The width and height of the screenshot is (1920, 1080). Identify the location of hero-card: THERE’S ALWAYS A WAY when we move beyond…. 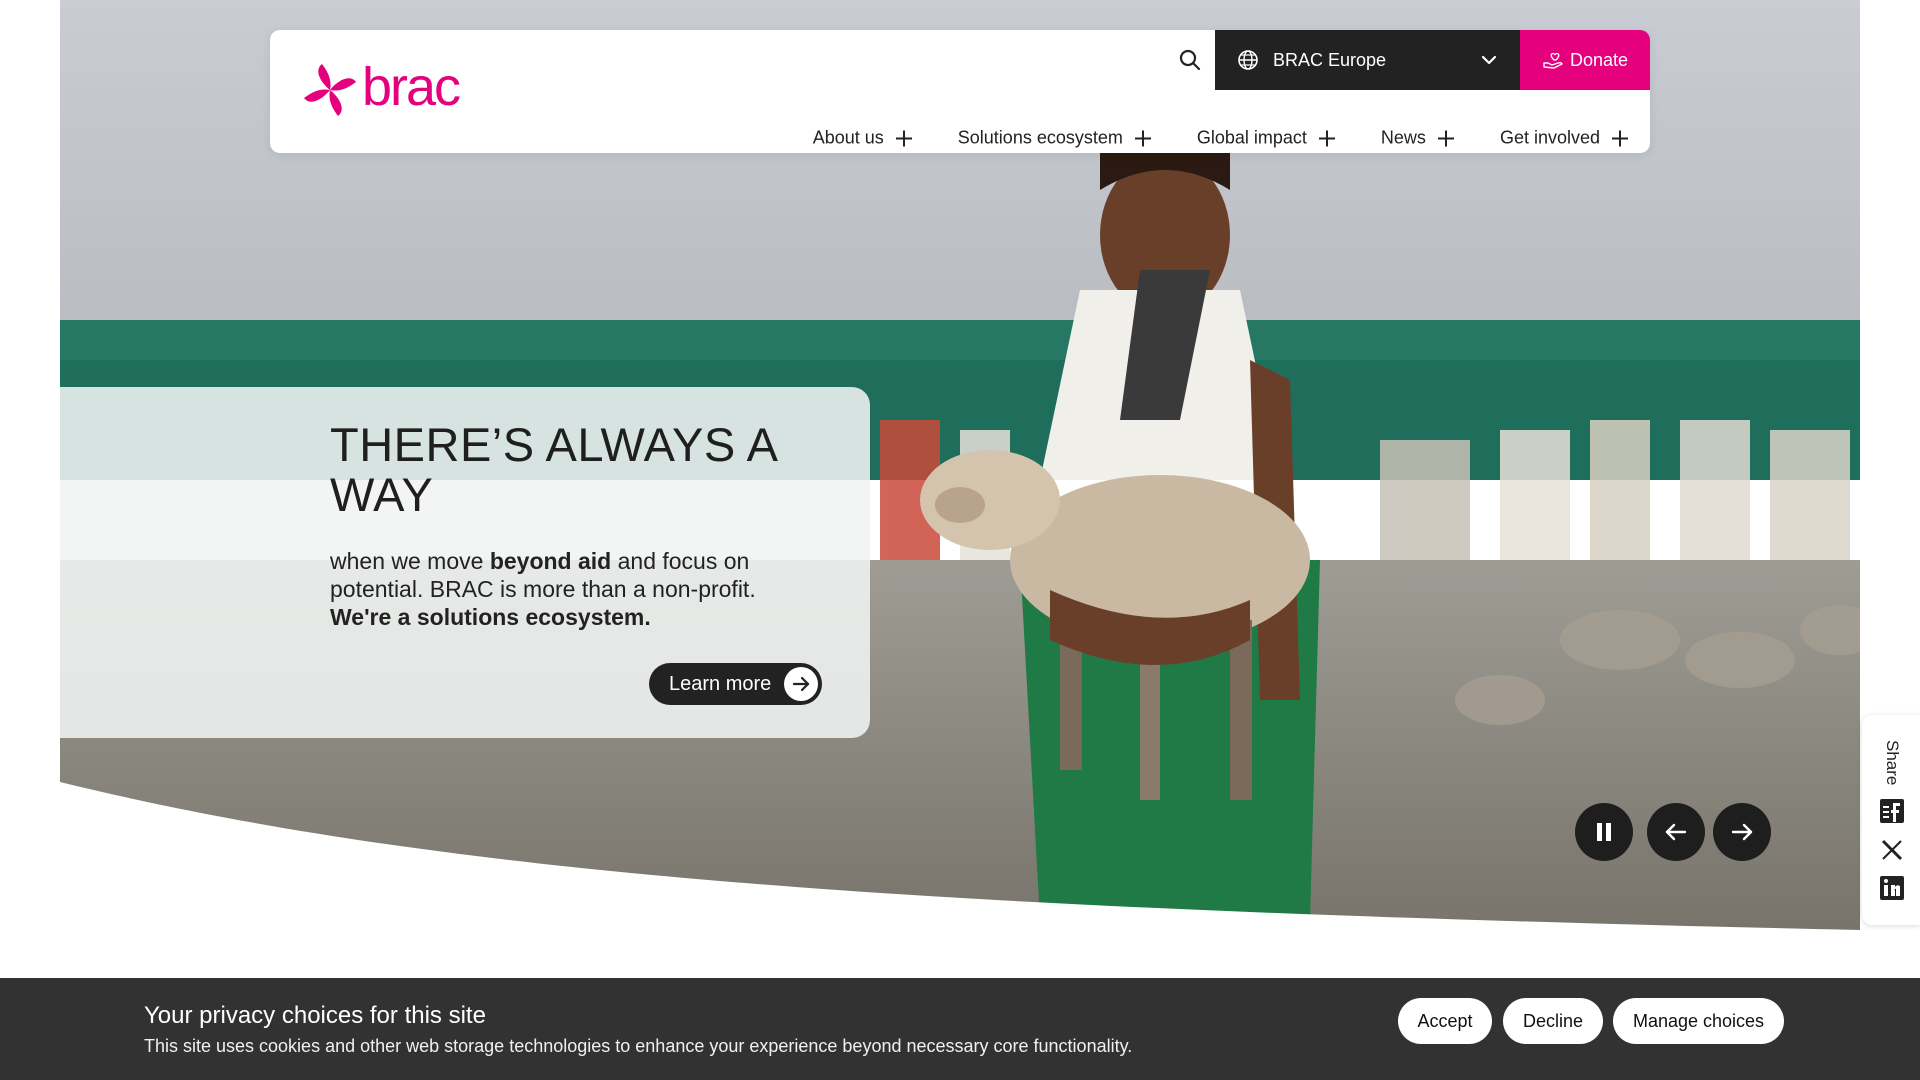
(465, 562).